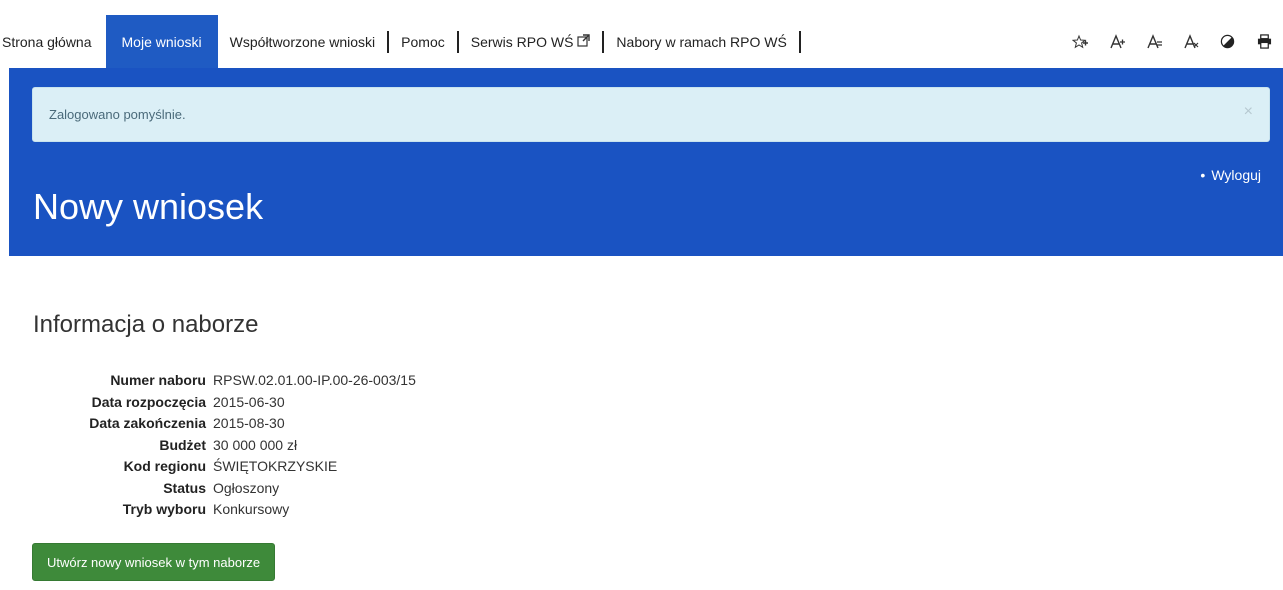 The height and width of the screenshot is (590, 1283). Describe the element at coordinates (161, 41) in the screenshot. I see `nav-item-my-applications: Moje wnioski` at that location.